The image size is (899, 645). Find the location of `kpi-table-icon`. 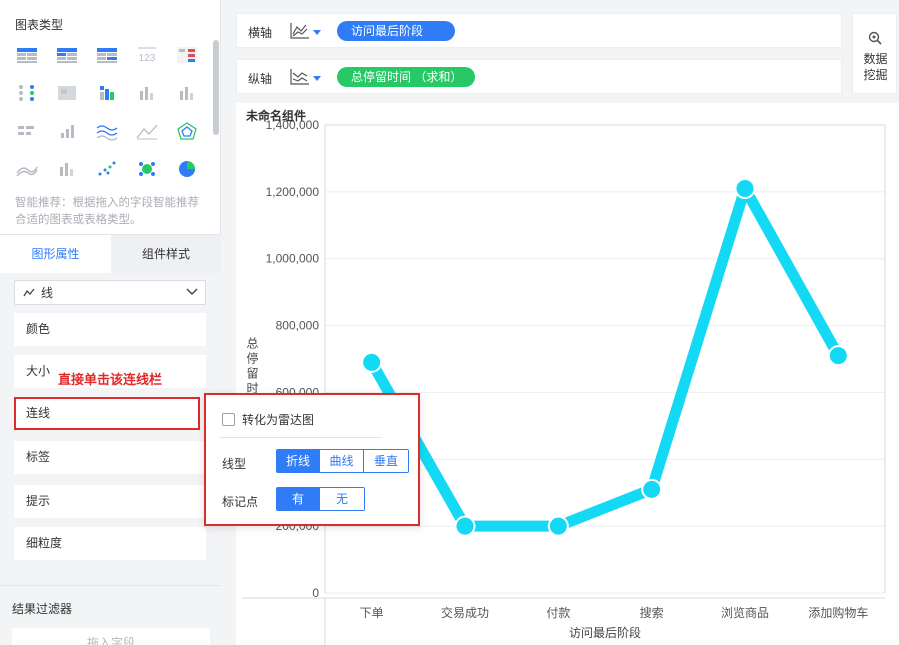

kpi-table-icon is located at coordinates (187, 55).